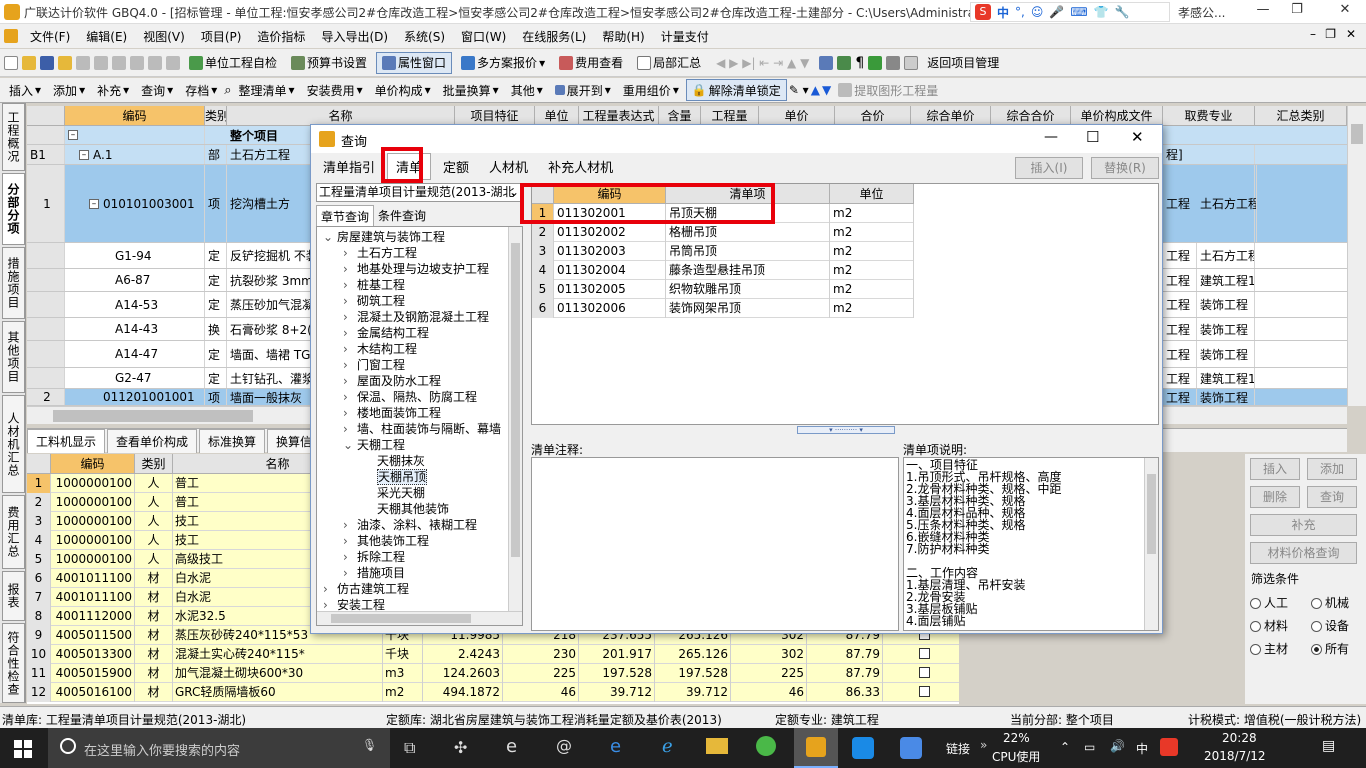  I want to click on edge-icon: e, so click(615, 746).